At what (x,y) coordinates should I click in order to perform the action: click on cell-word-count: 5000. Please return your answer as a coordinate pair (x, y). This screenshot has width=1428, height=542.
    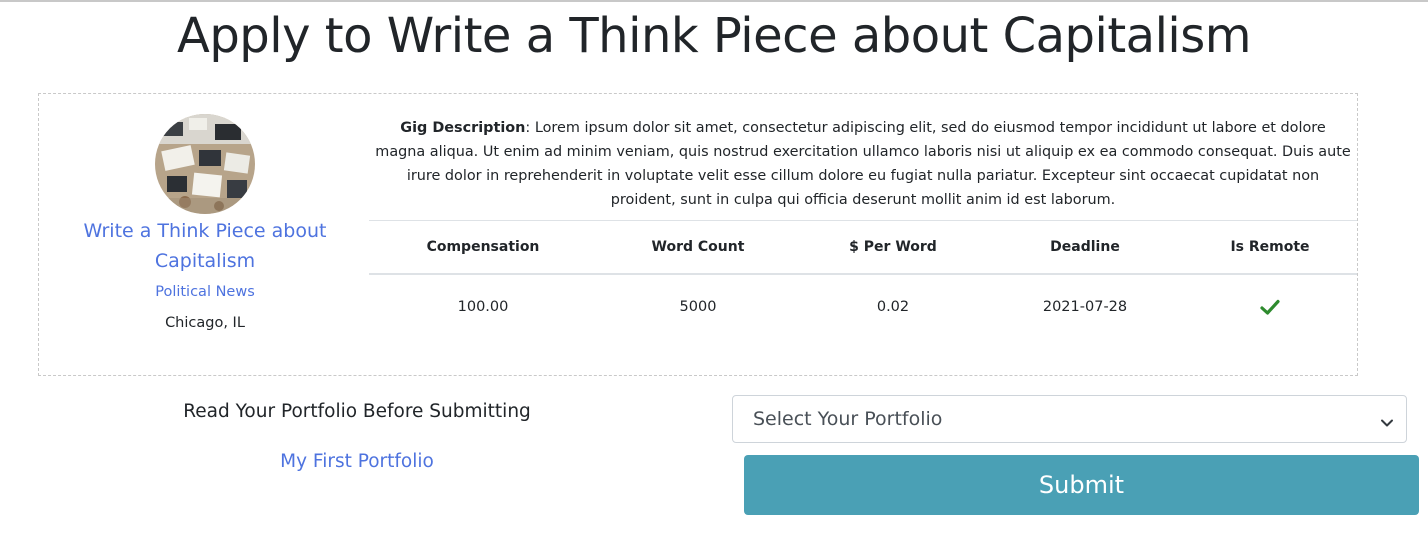
    Looking at the image, I should click on (698, 307).